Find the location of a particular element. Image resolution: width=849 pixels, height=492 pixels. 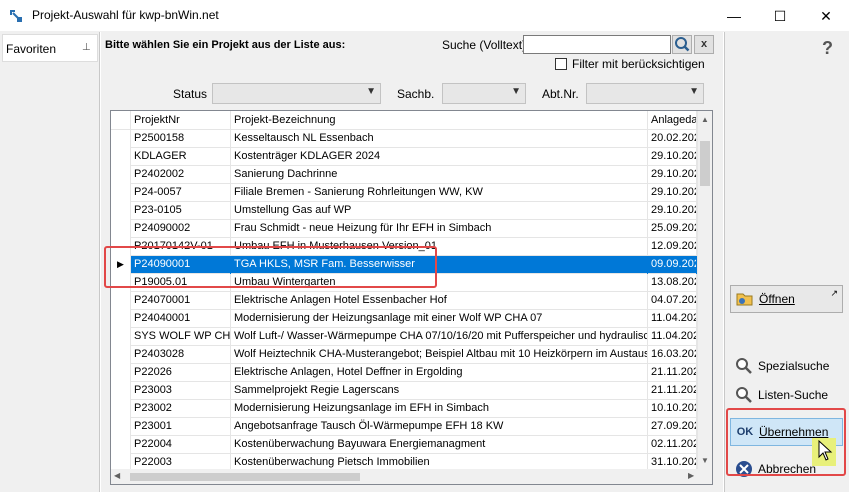

abtnr-dropdown: ▼ is located at coordinates (645, 93).